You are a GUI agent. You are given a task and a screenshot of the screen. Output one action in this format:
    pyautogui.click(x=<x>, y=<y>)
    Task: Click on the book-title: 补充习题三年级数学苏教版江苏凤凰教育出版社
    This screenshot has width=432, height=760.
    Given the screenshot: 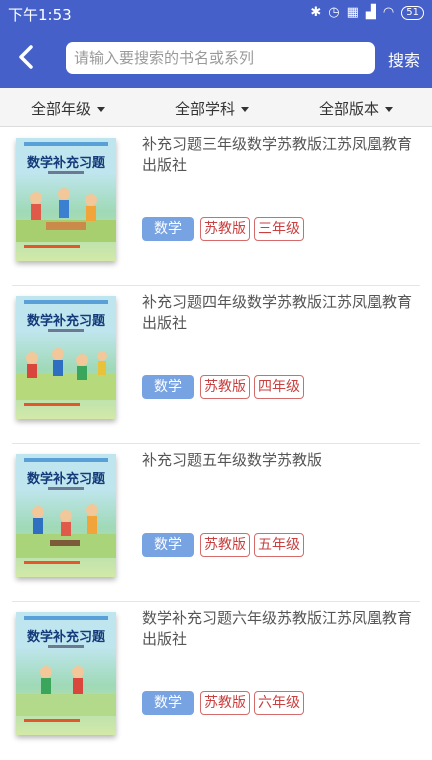 What is the action you would take?
    pyautogui.click(x=277, y=154)
    